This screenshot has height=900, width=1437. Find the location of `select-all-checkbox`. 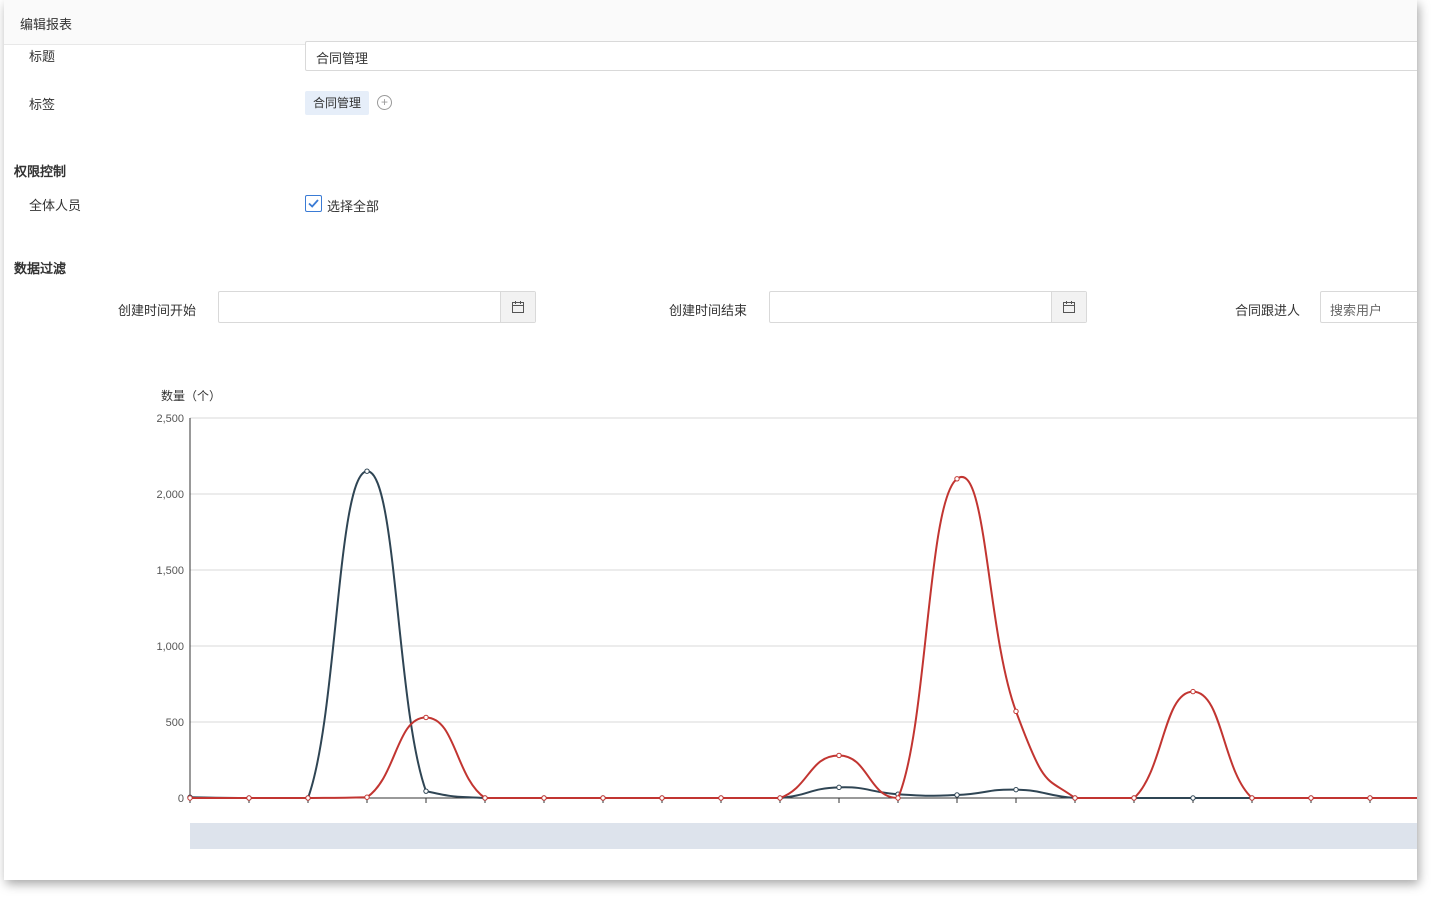

select-all-checkbox is located at coordinates (313, 203).